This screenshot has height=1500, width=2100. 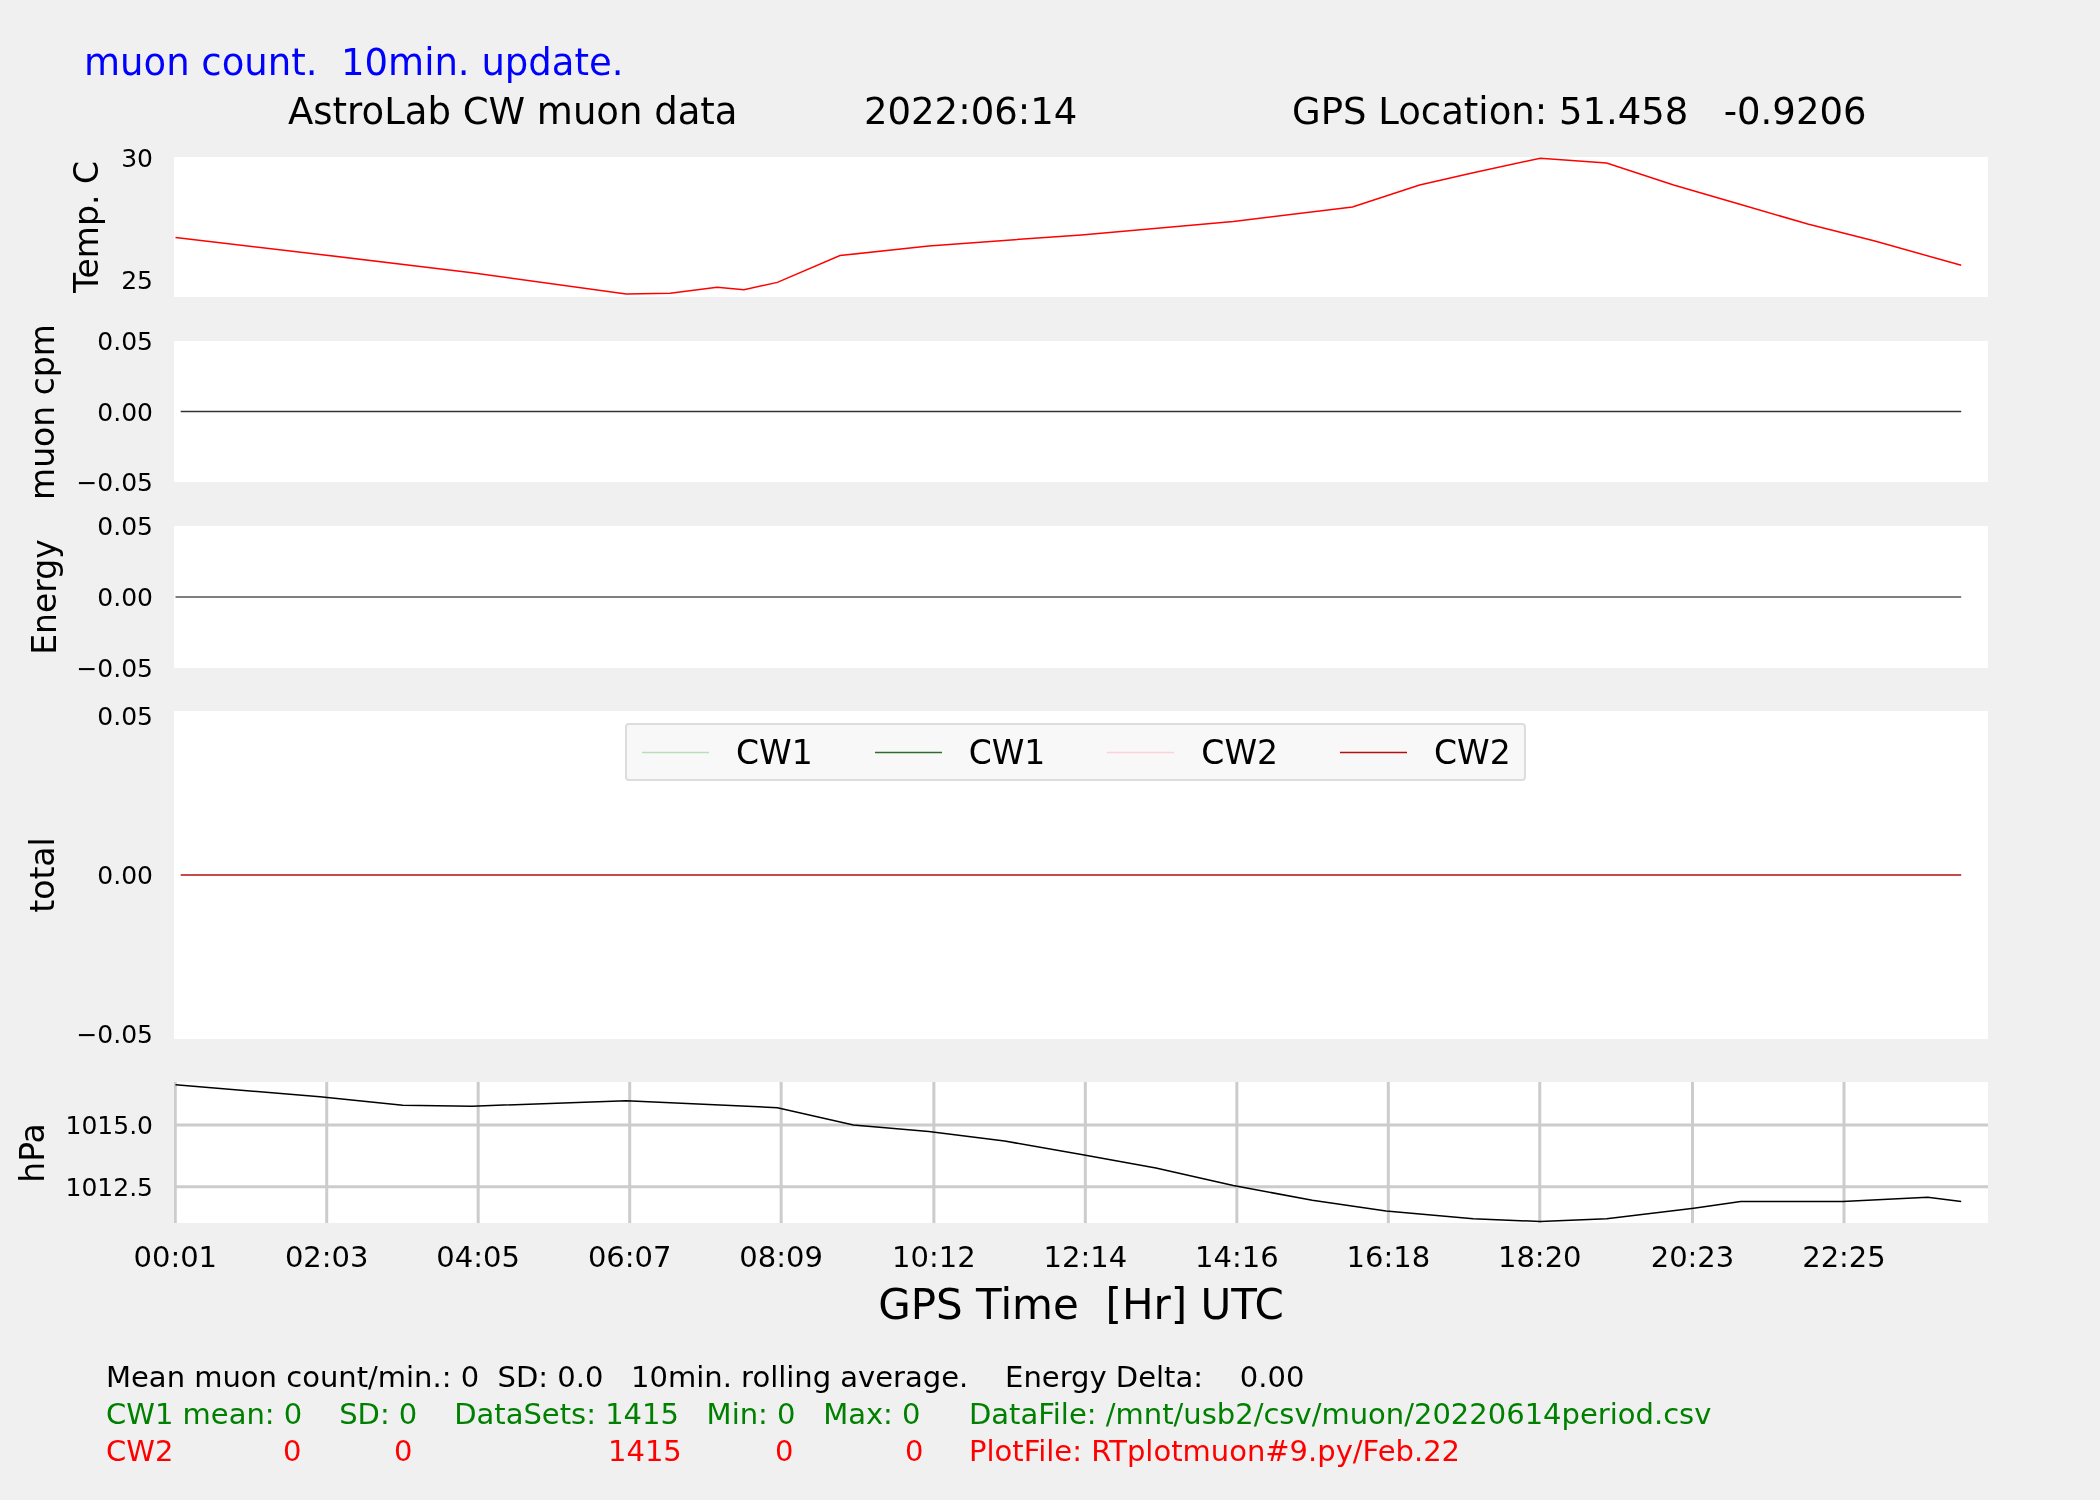 What do you see at coordinates (1237, 1257) in the screenshot?
I see `tick-label: 14:16` at bounding box center [1237, 1257].